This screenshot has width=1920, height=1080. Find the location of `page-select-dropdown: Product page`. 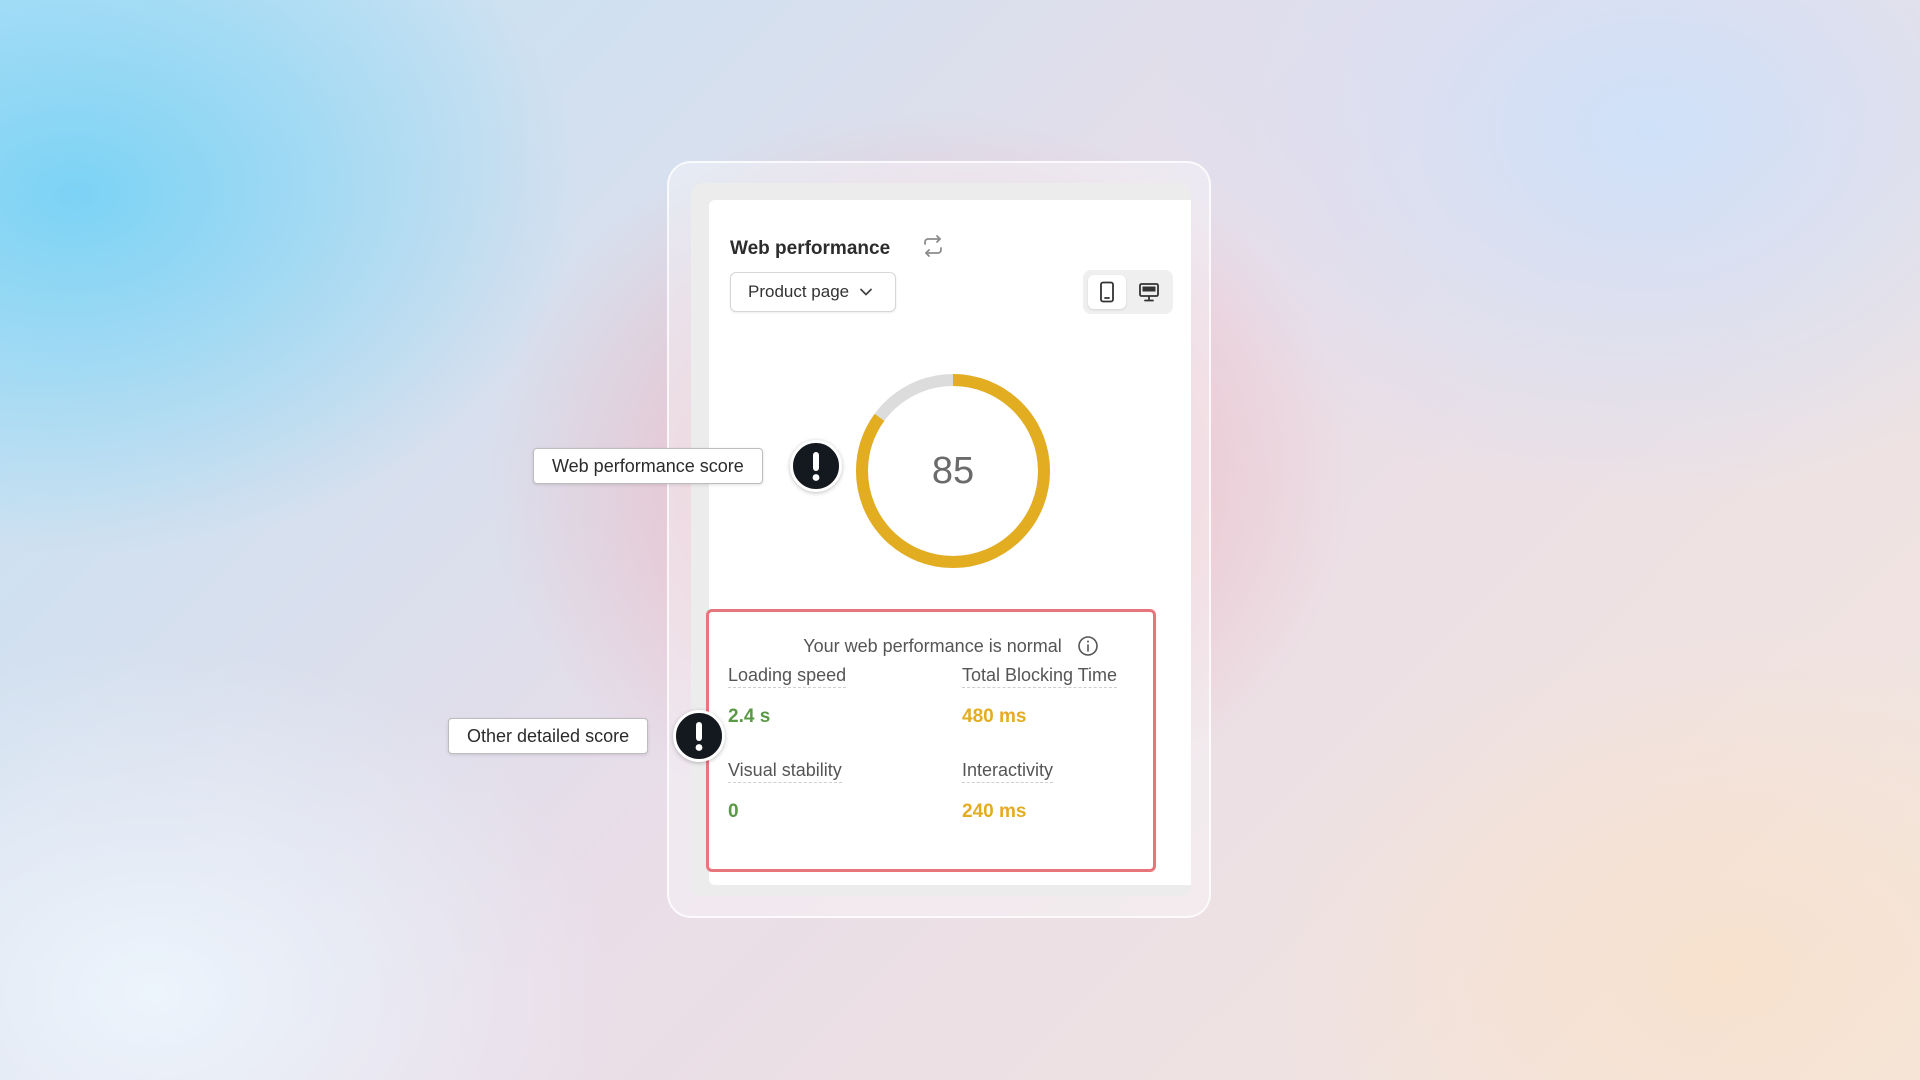

page-select-dropdown: Product page is located at coordinates (813, 292).